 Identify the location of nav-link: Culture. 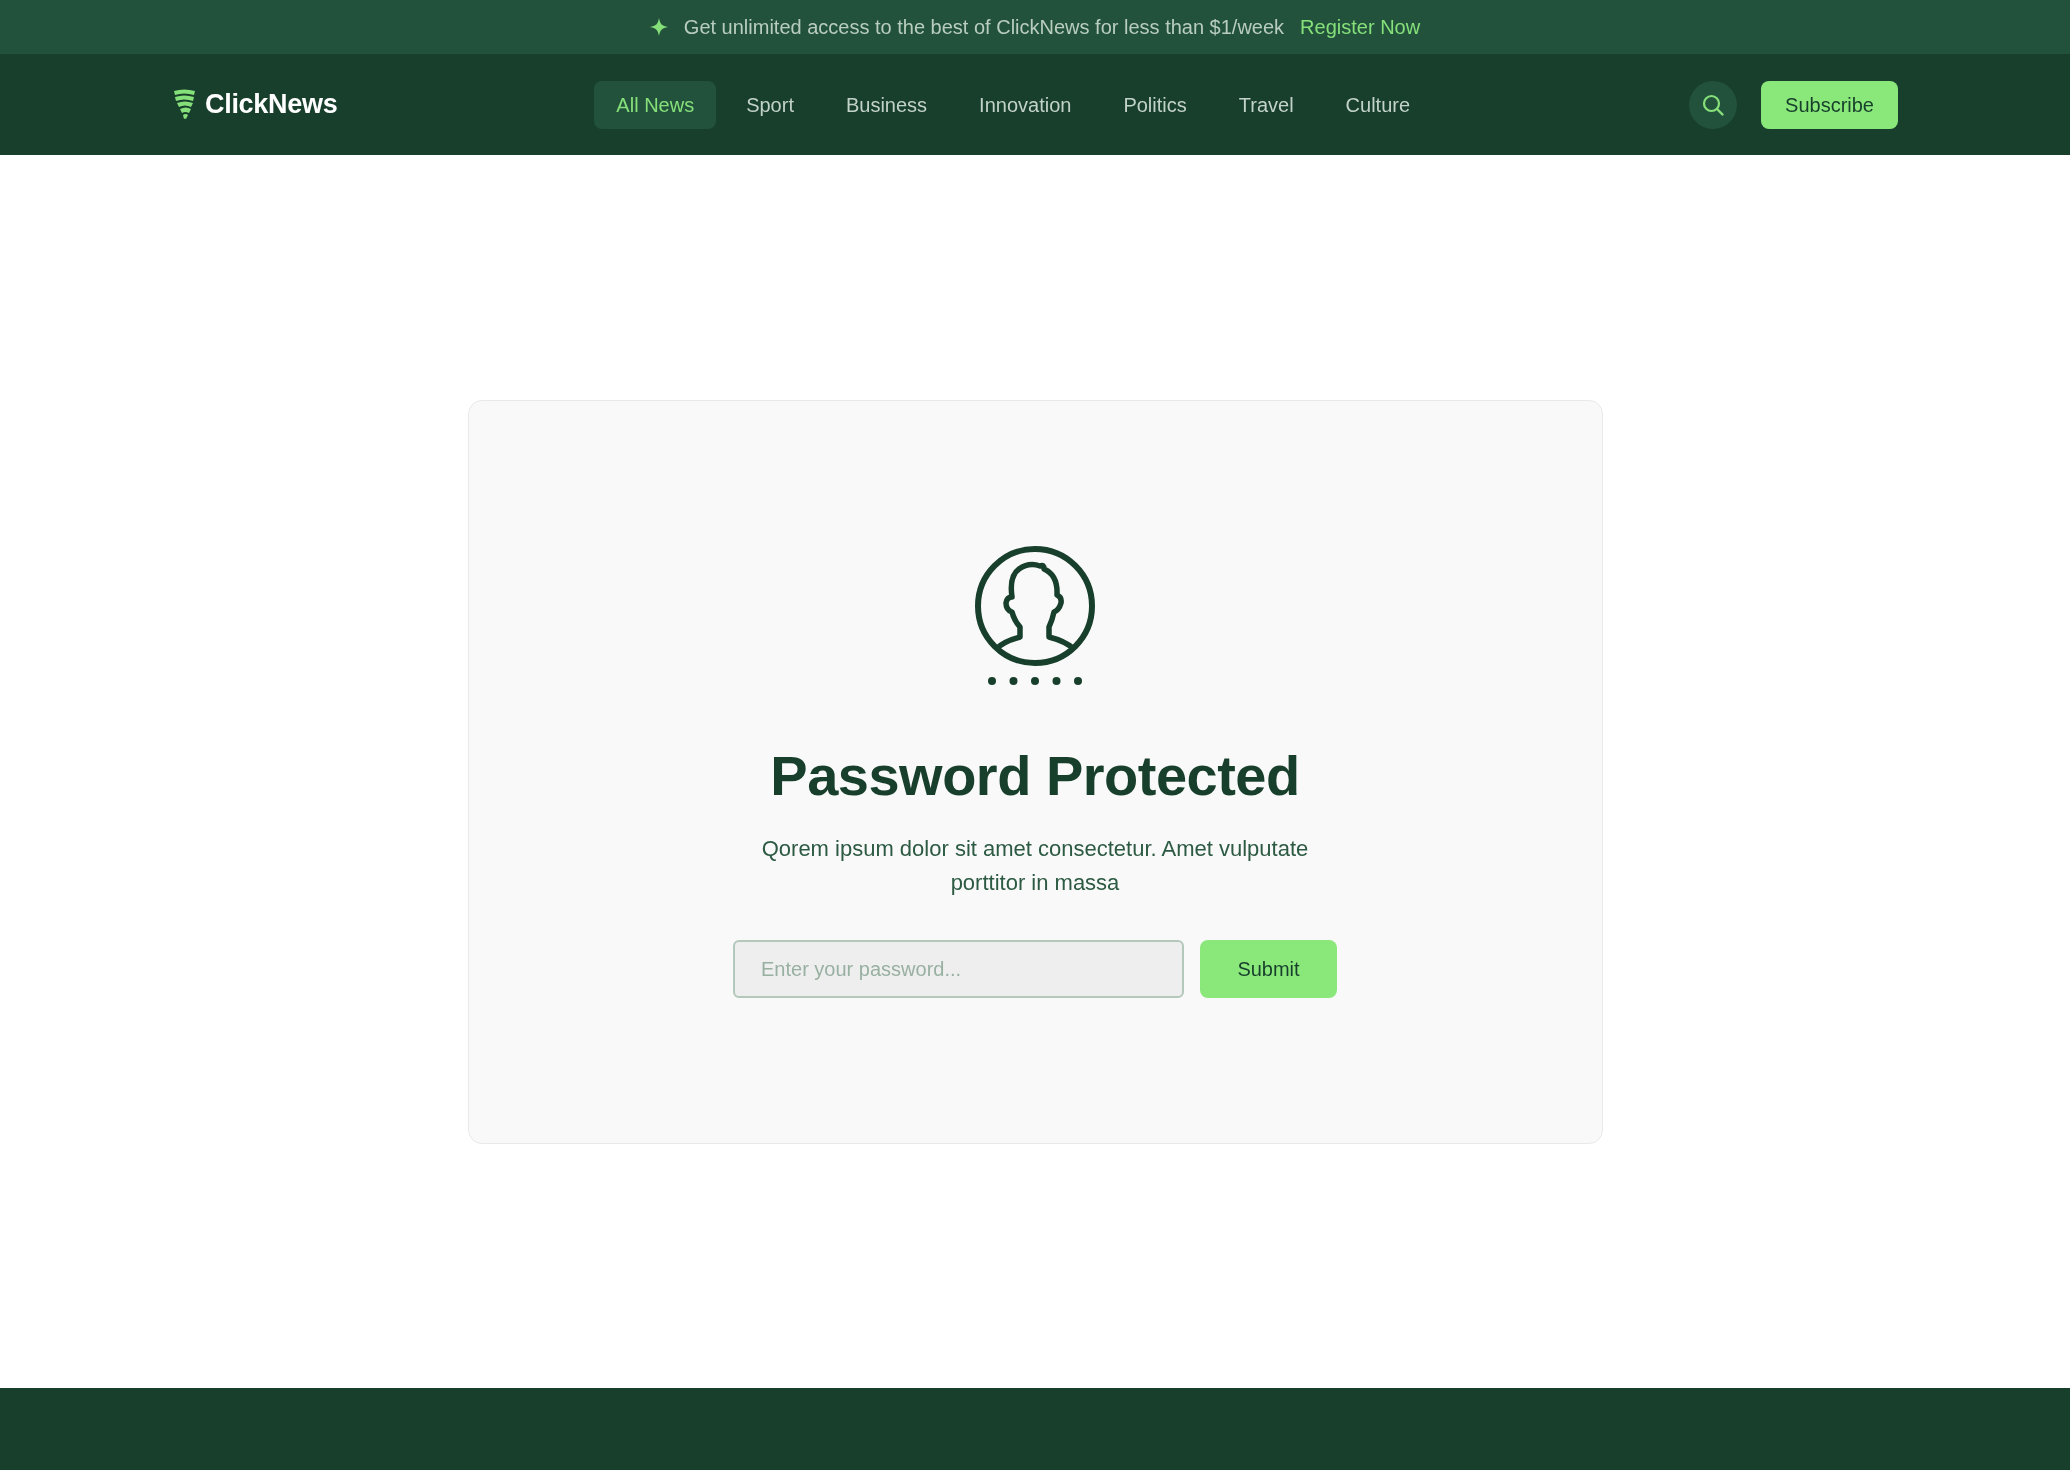
(1378, 104).